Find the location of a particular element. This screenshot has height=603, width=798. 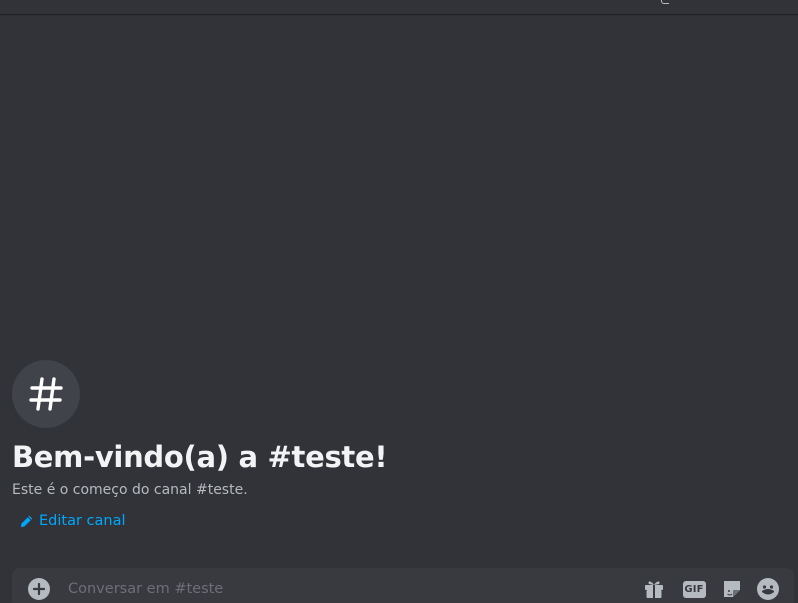

emoji-button is located at coordinates (768, 589).